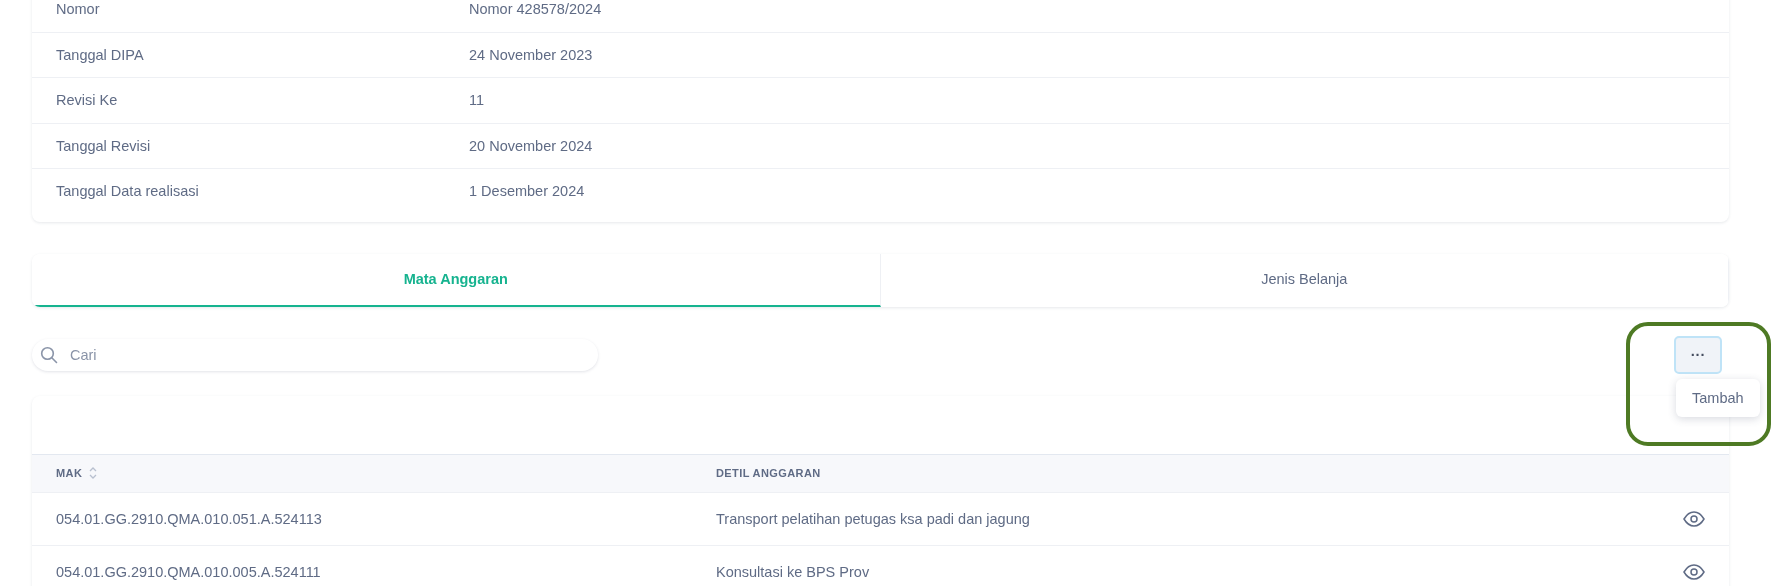 Image resolution: width=1771 pixels, height=586 pixels. Describe the element at coordinates (535, 9) in the screenshot. I see `field-value: Nomor 428578/2024` at that location.